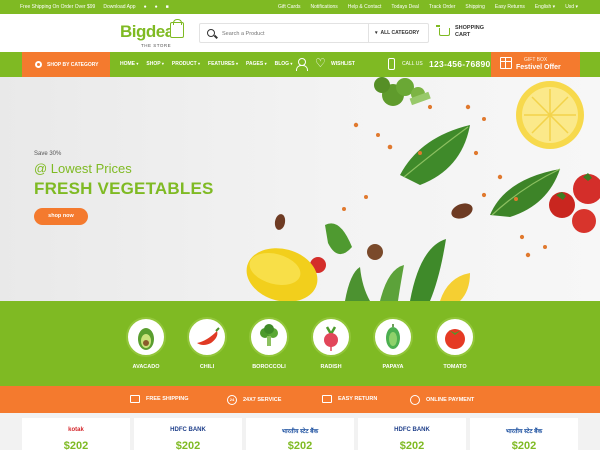 The width and height of the screenshot is (600, 450). I want to click on apple-icon: ●, so click(145, 7).